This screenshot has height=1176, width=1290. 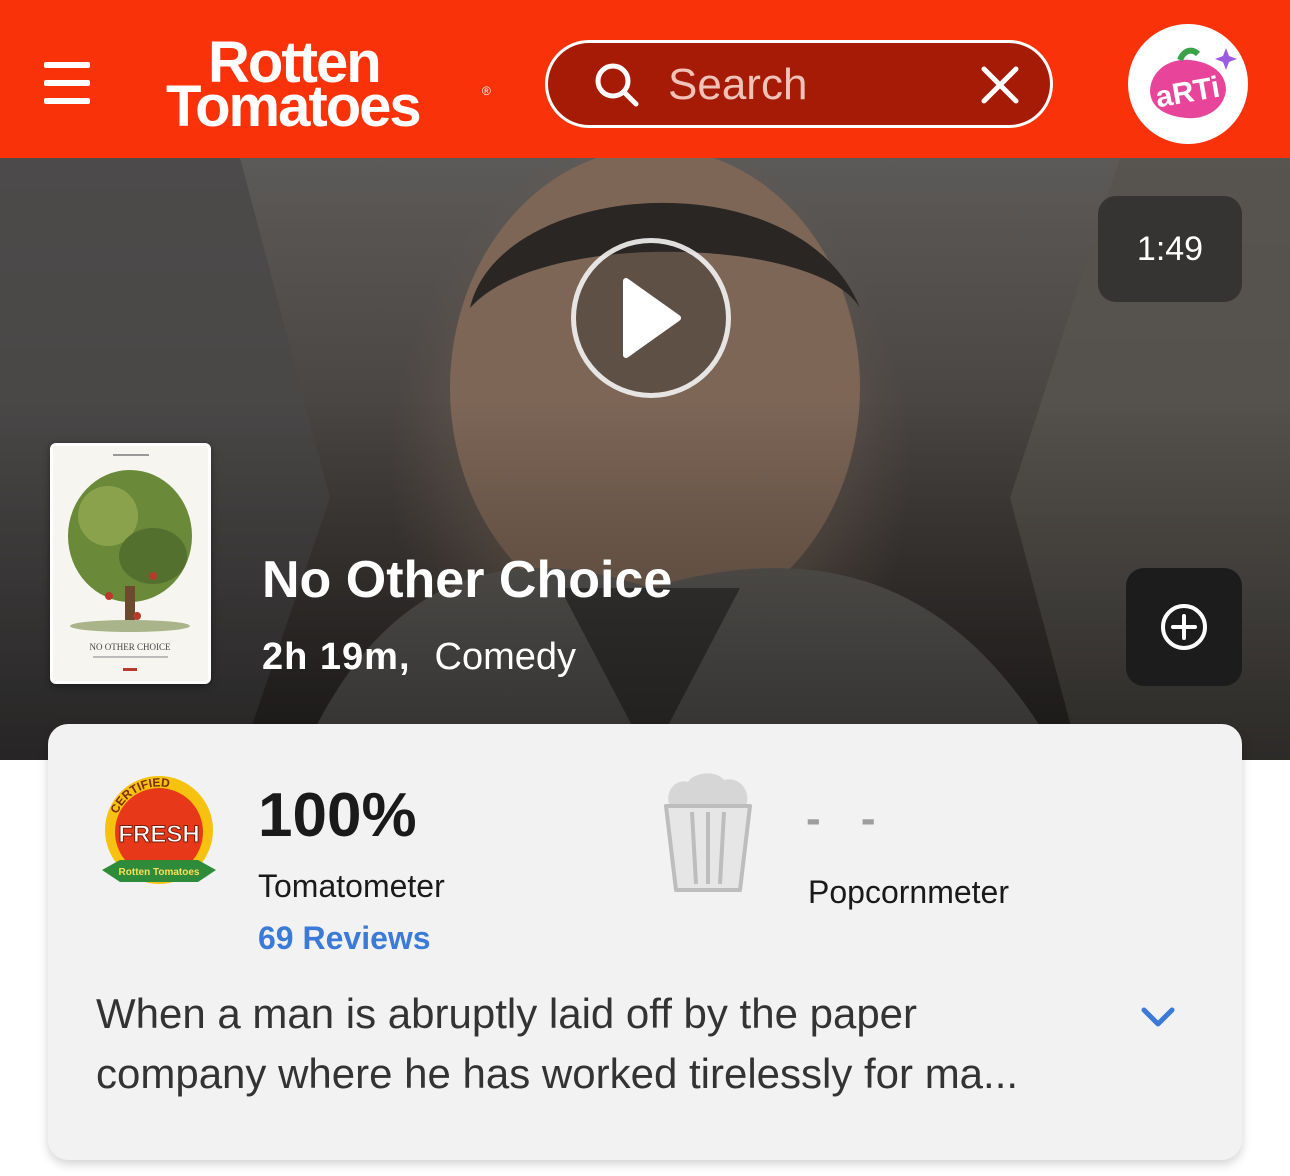 I want to click on poster-artwork: NO OTHER CHOICE, so click(x=130, y=563).